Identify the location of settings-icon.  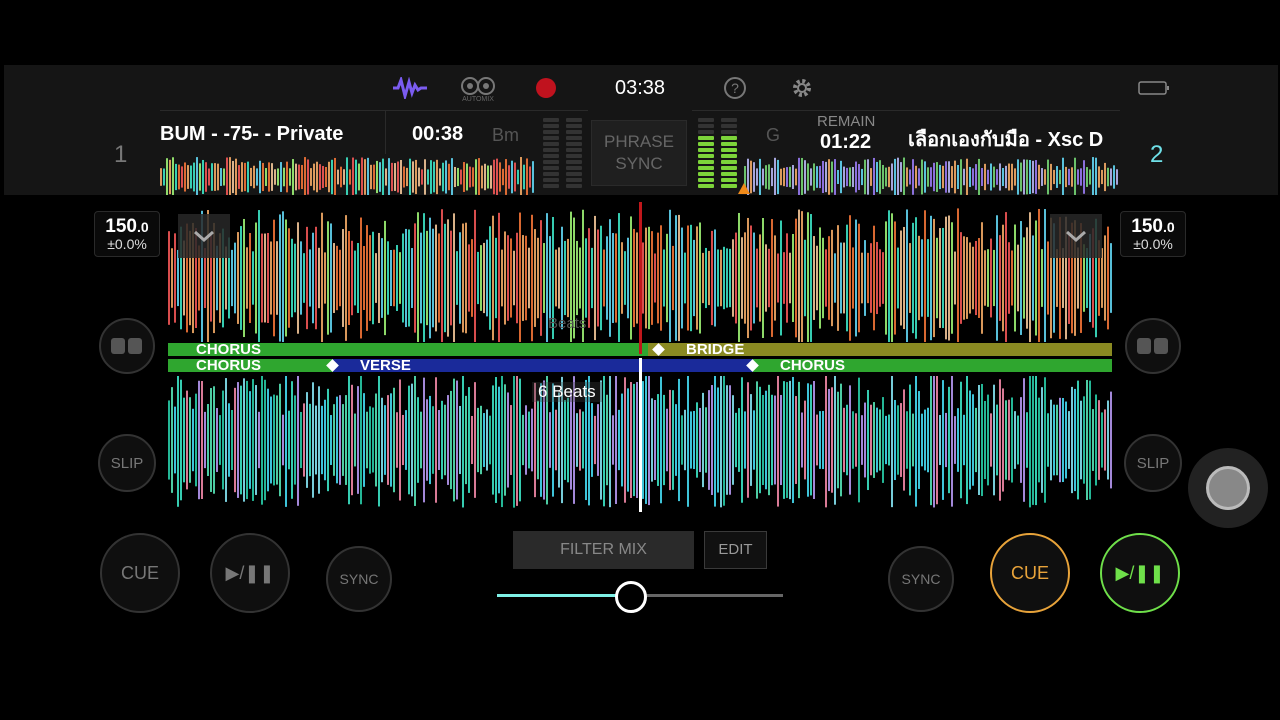
(802, 88).